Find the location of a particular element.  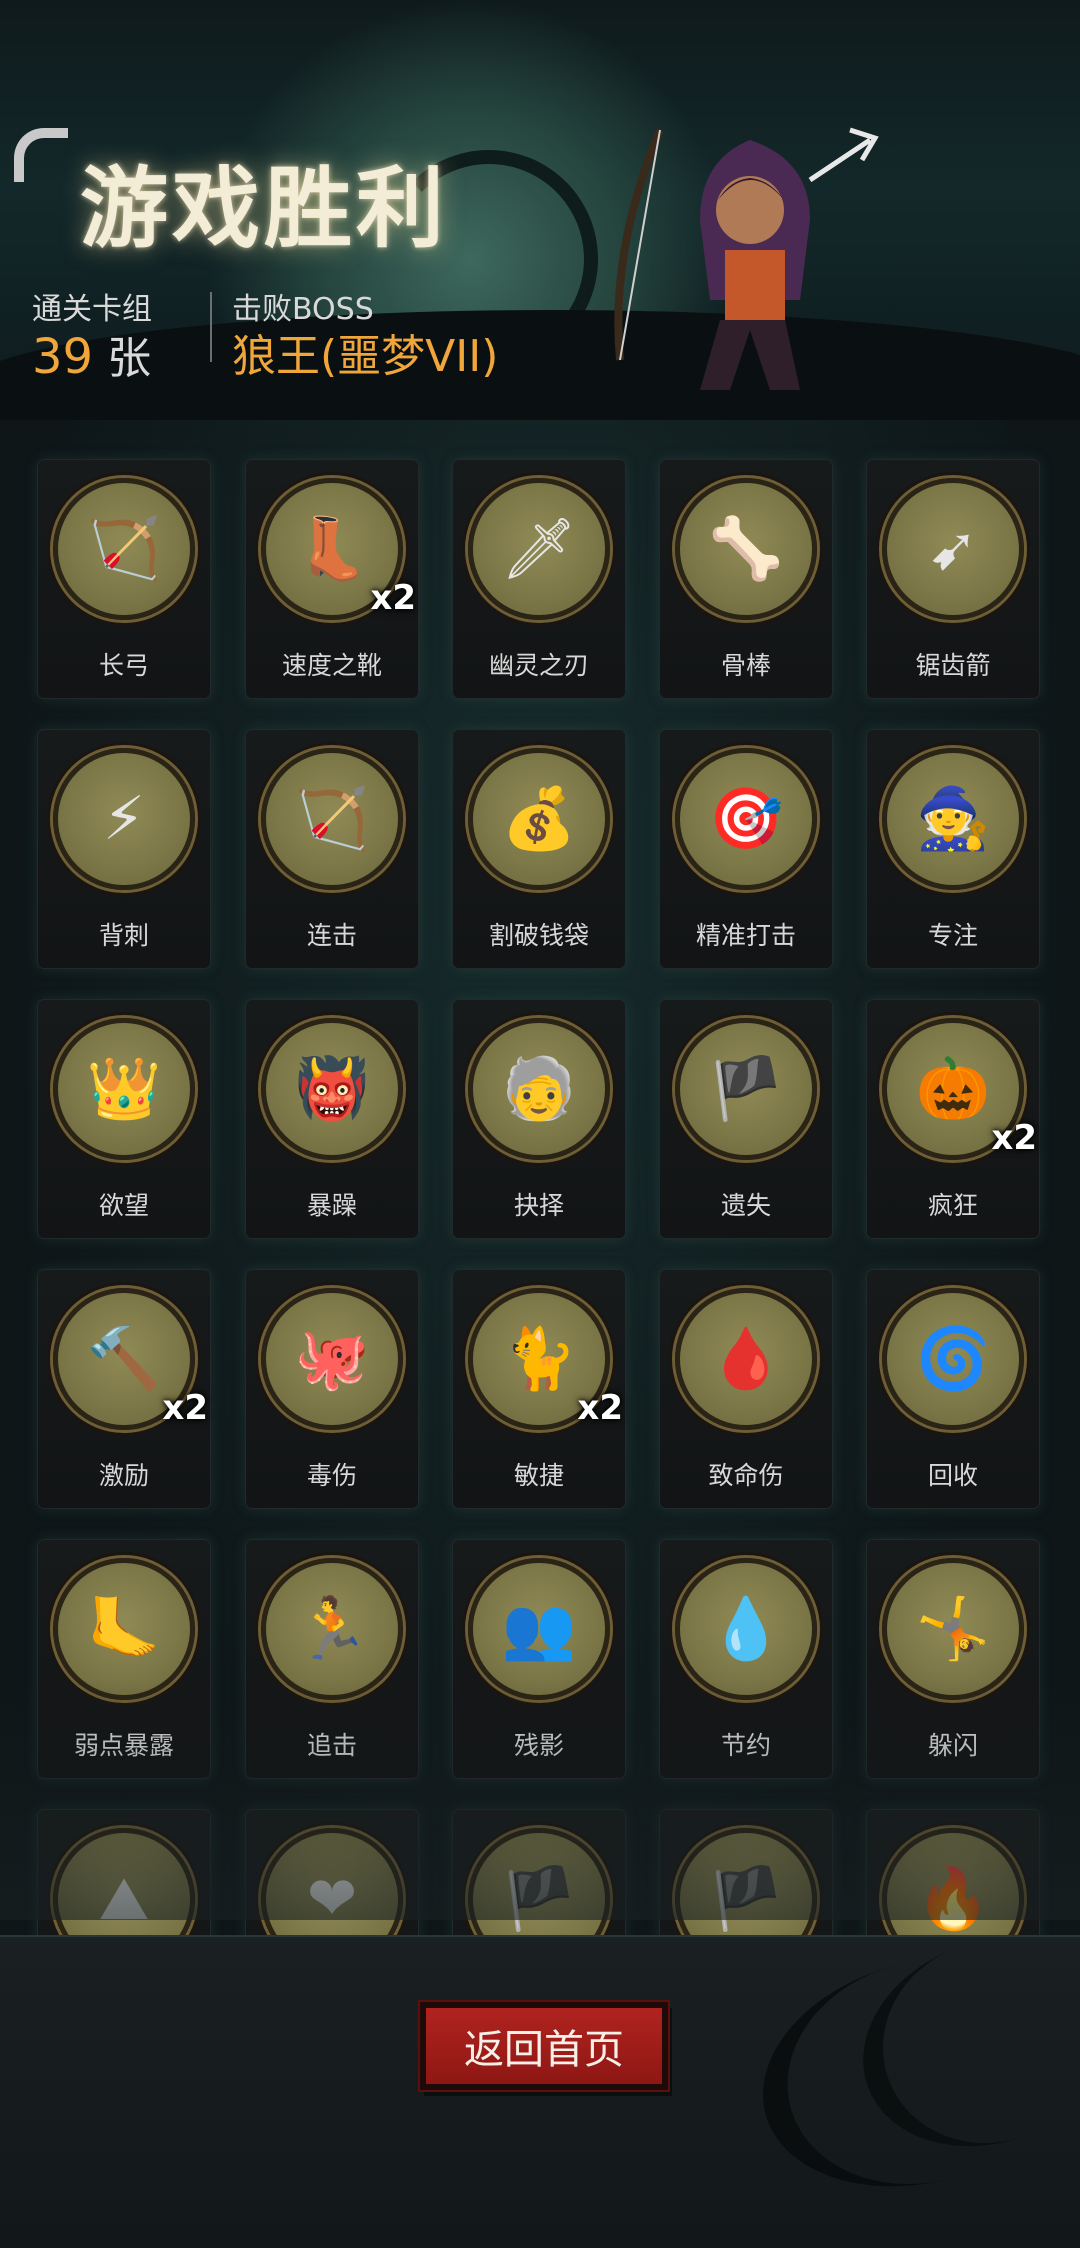

card-medal: 🌀 is located at coordinates (953, 1359).